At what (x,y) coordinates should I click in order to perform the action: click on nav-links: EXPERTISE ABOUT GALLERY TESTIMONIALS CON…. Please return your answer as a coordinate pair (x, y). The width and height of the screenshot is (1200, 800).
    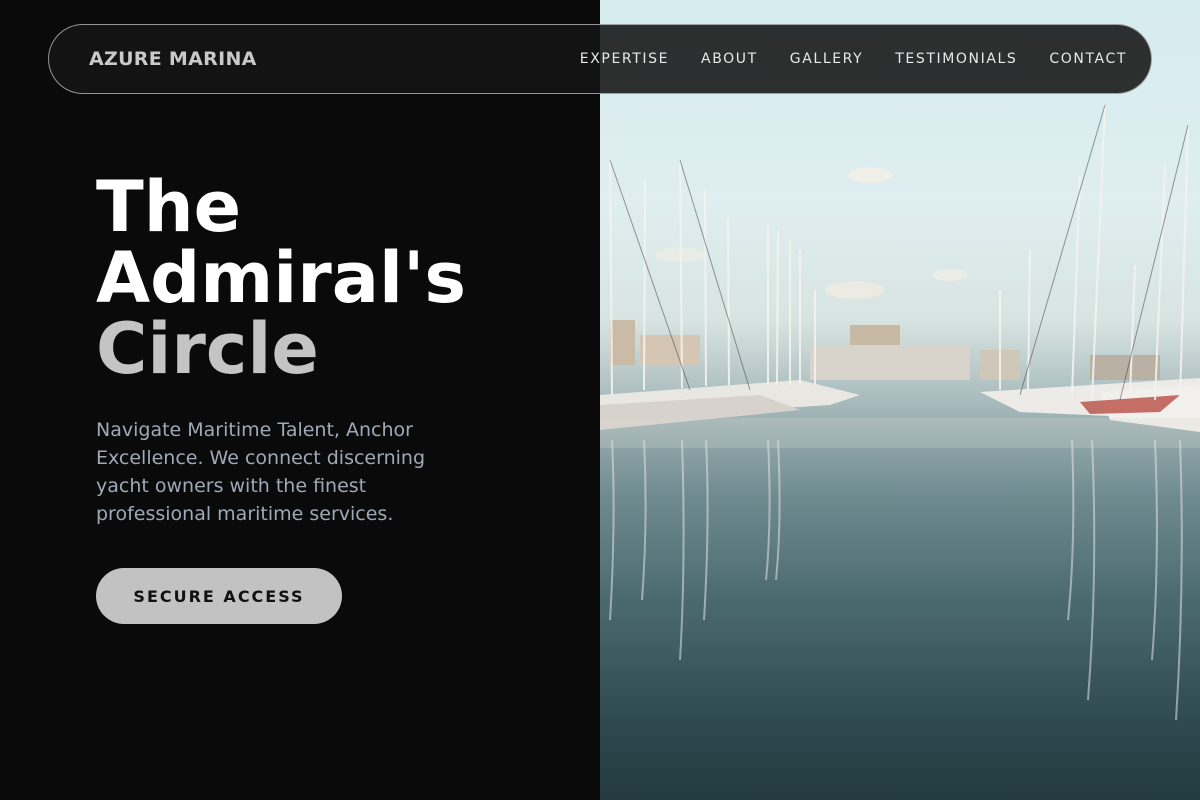
    Looking at the image, I should click on (853, 59).